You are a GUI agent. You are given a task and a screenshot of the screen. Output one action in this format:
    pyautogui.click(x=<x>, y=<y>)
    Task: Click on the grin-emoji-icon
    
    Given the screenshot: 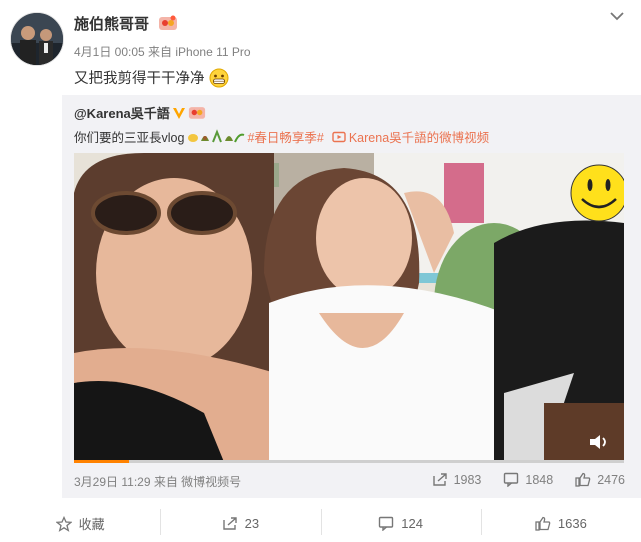 What is the action you would take?
    pyautogui.click(x=218, y=77)
    